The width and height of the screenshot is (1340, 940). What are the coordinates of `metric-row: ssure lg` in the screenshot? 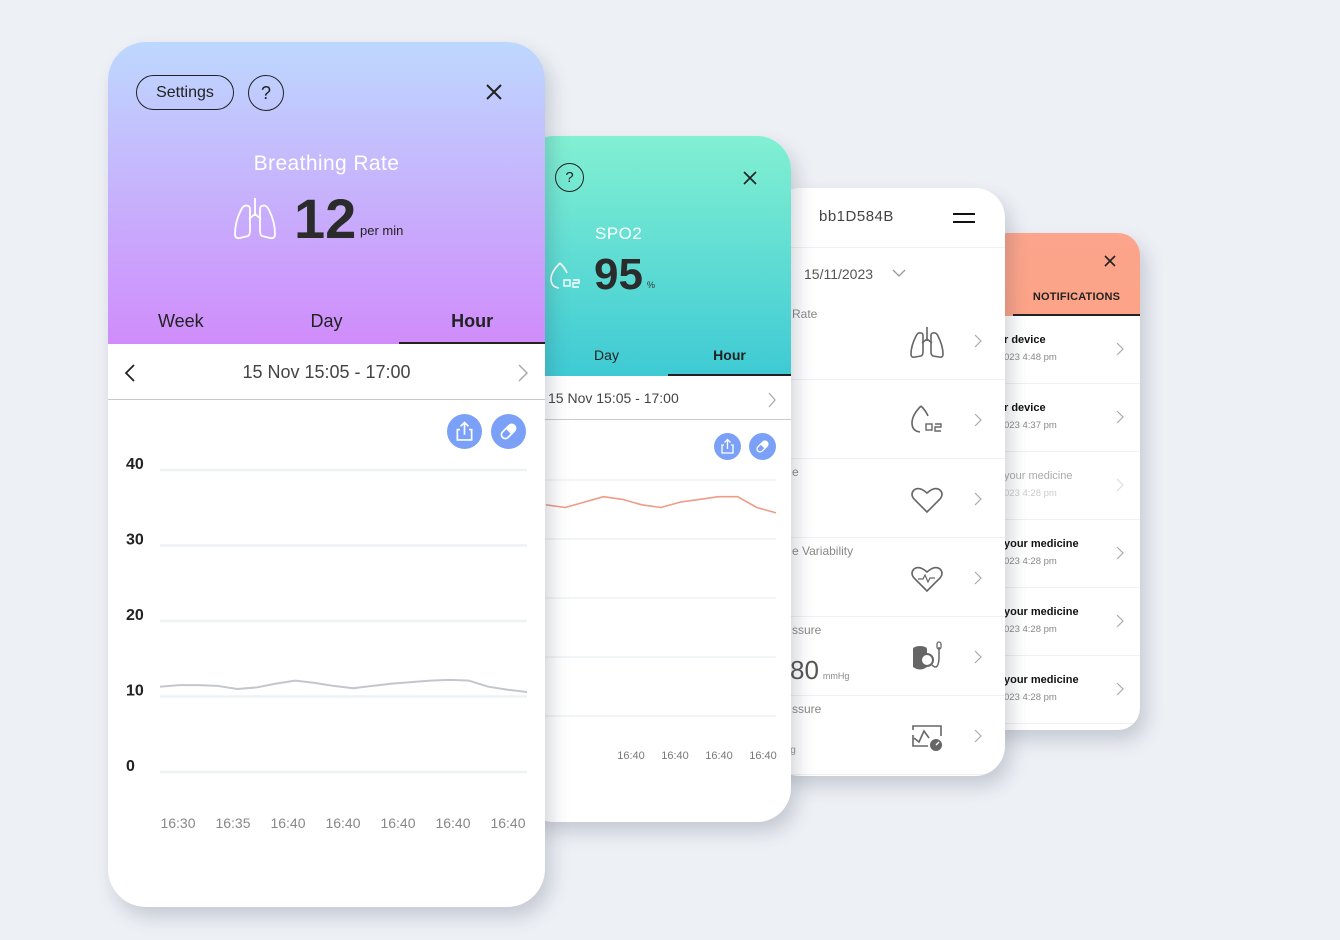 It's located at (887, 735).